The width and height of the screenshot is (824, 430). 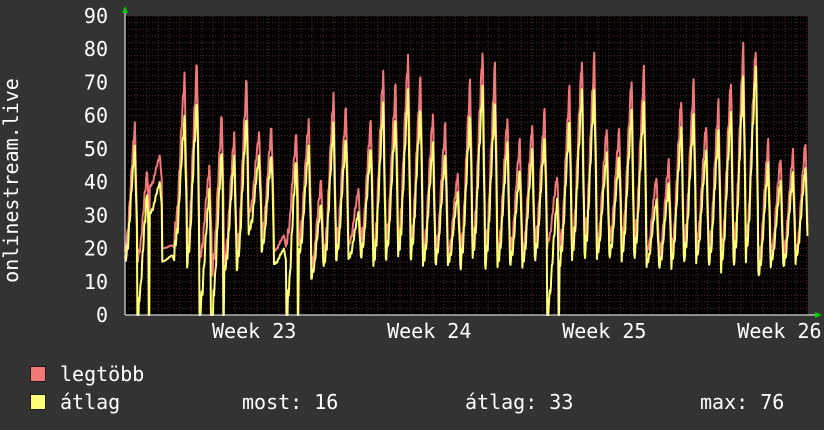 What do you see at coordinates (125, 9) in the screenshot?
I see `y-axis-arrow-icon` at bounding box center [125, 9].